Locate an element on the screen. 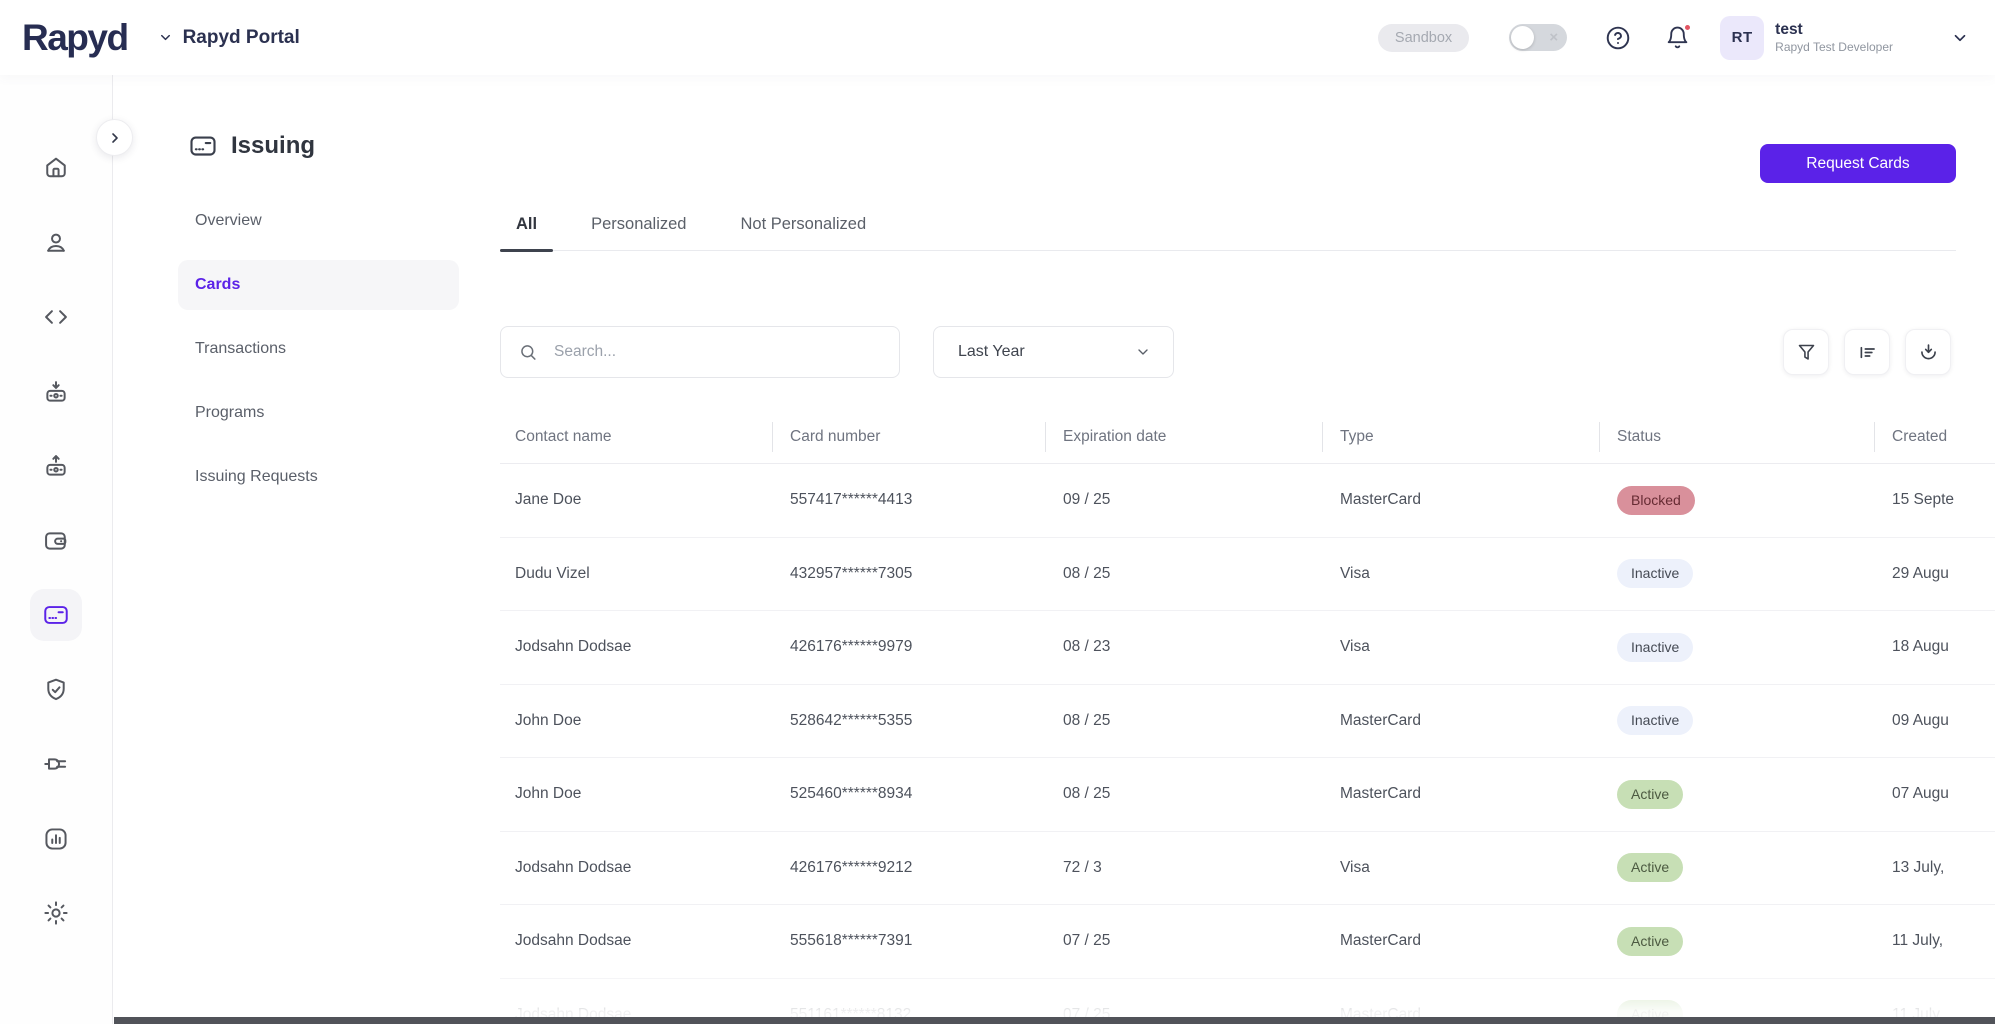 Image resolution: width=1995 pixels, height=1024 pixels. cell-status: Blocked is located at coordinates (1736, 500).